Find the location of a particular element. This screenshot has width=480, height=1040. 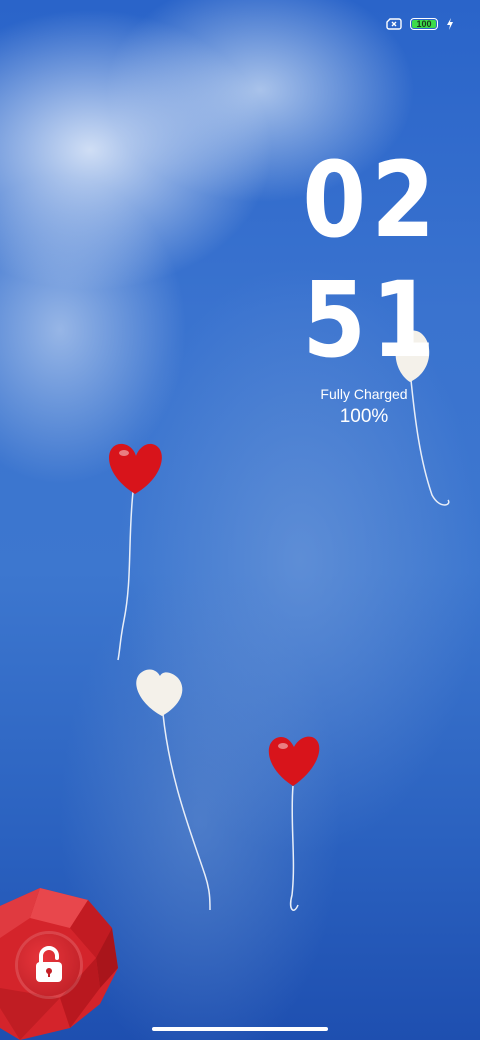

home-indicator-bar is located at coordinates (240, 1029).